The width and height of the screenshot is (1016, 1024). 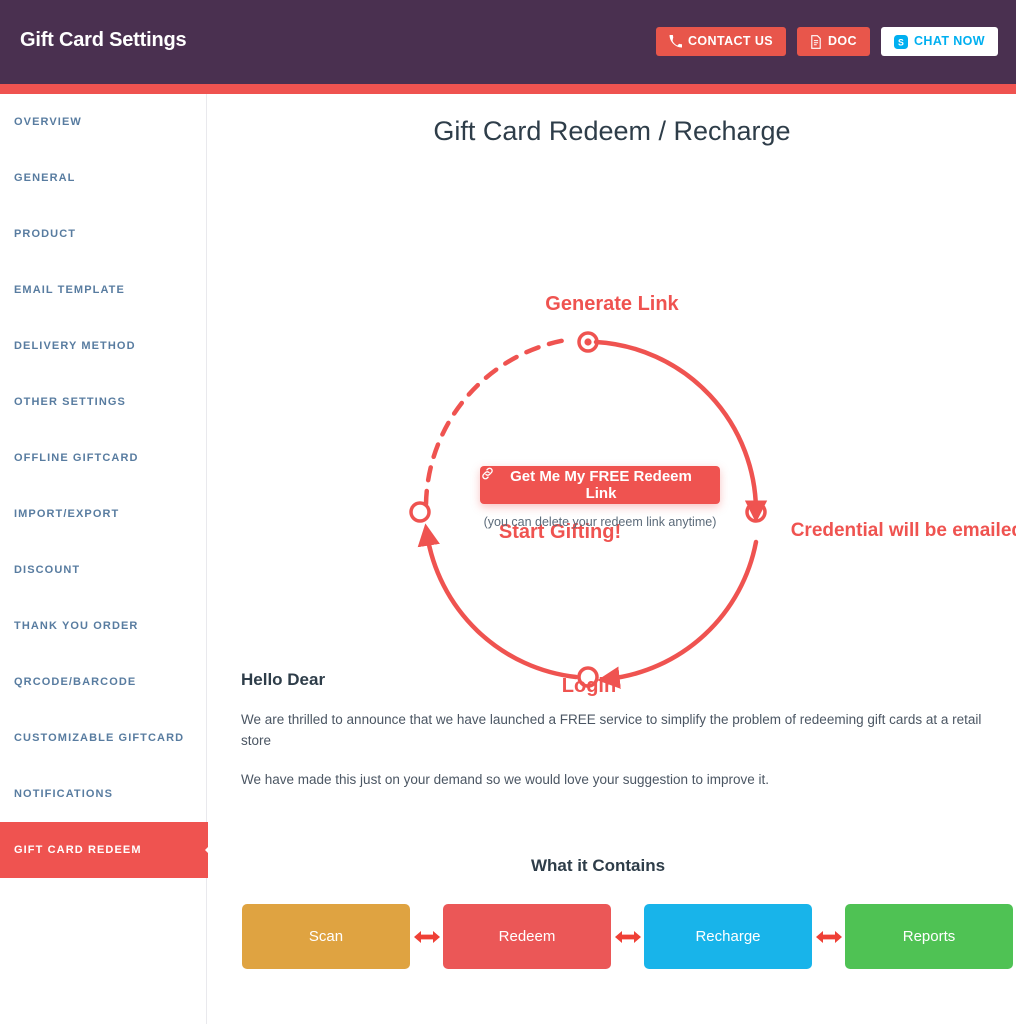 What do you see at coordinates (508, 89) in the screenshot?
I see `header-accent-stripe` at bounding box center [508, 89].